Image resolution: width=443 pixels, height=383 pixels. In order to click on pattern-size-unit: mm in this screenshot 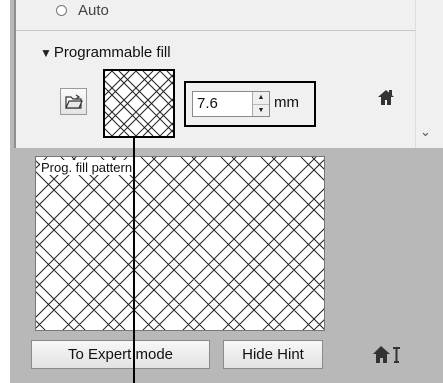, I will do `click(286, 102)`.